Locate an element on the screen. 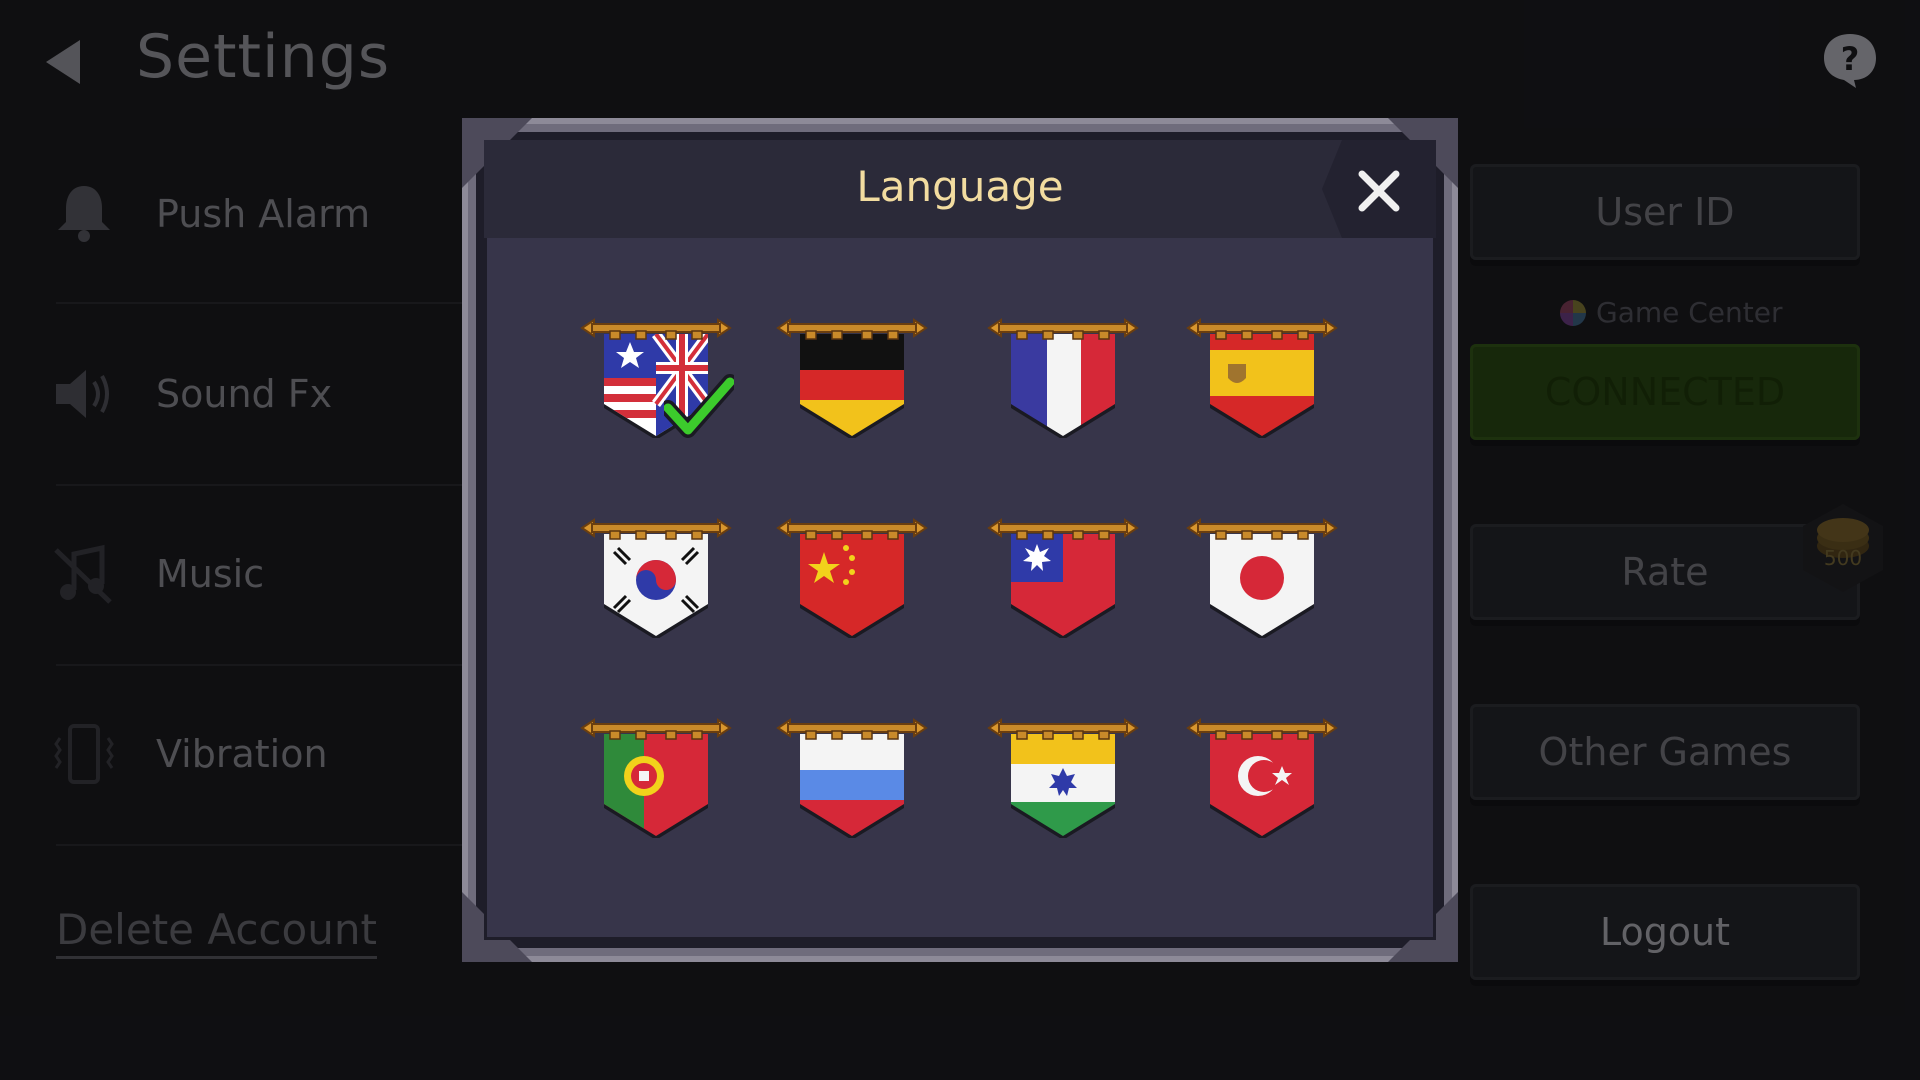 The width and height of the screenshot is (1920, 1080). russia-flag-icon is located at coordinates (852, 778).